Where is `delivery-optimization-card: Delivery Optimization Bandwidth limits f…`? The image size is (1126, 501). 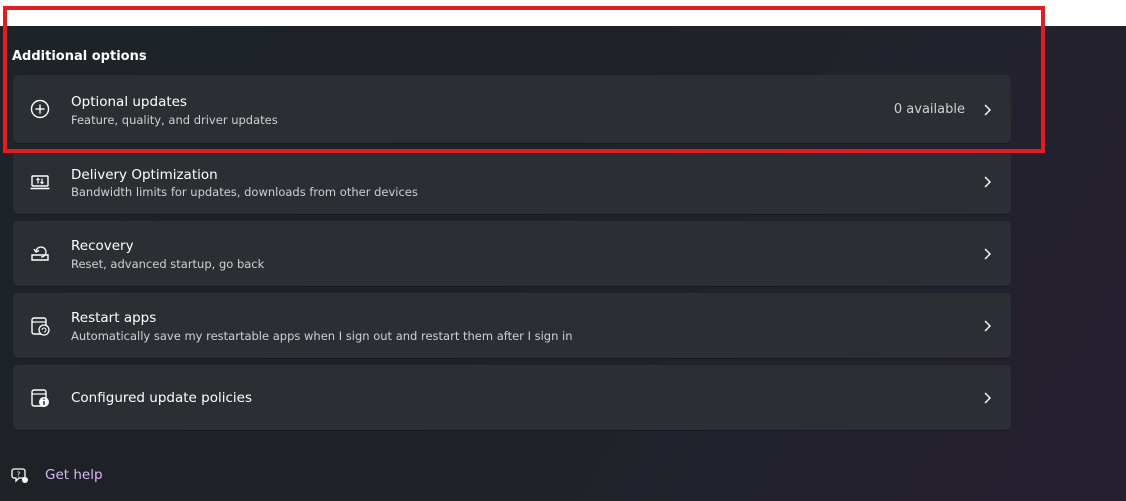 delivery-optimization-card: Delivery Optimization Bandwidth limits f… is located at coordinates (512, 182).